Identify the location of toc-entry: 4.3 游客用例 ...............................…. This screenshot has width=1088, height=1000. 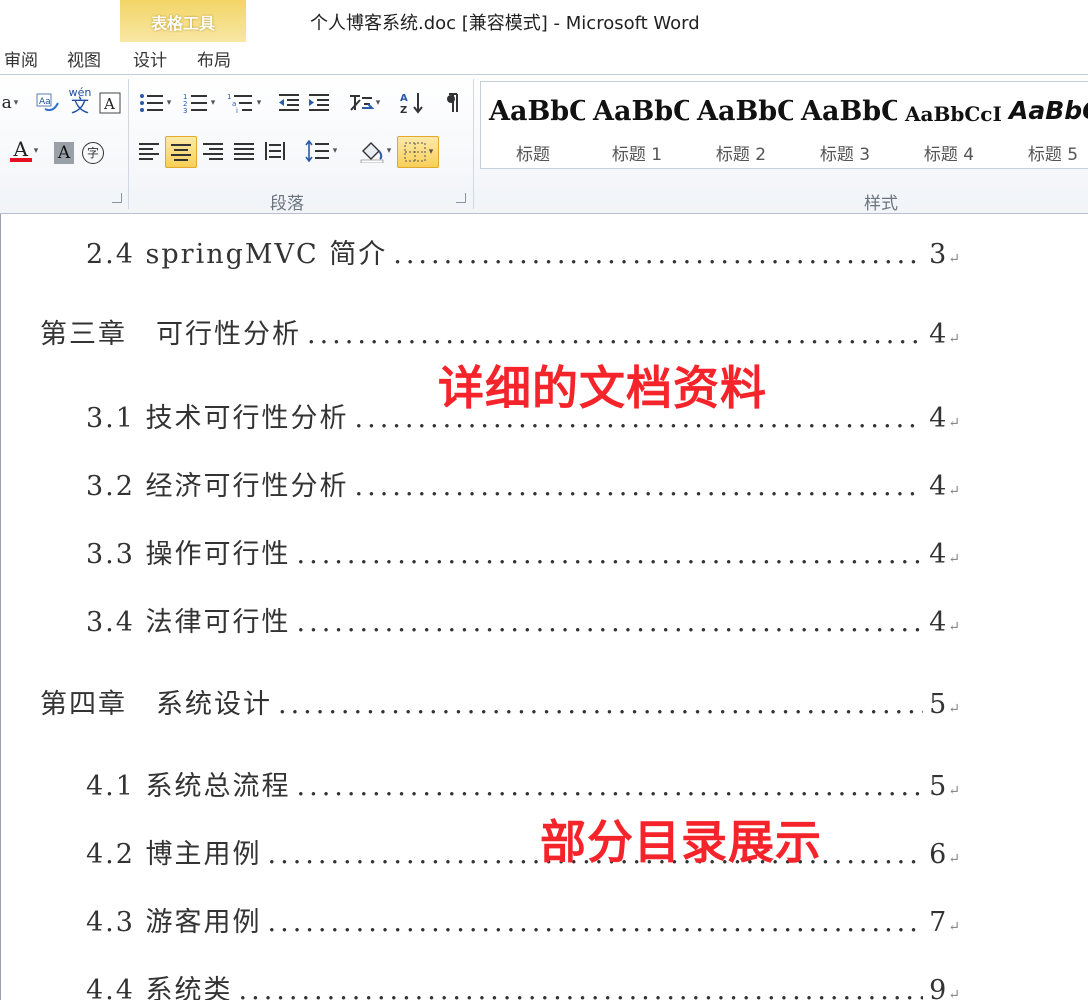
(523, 920).